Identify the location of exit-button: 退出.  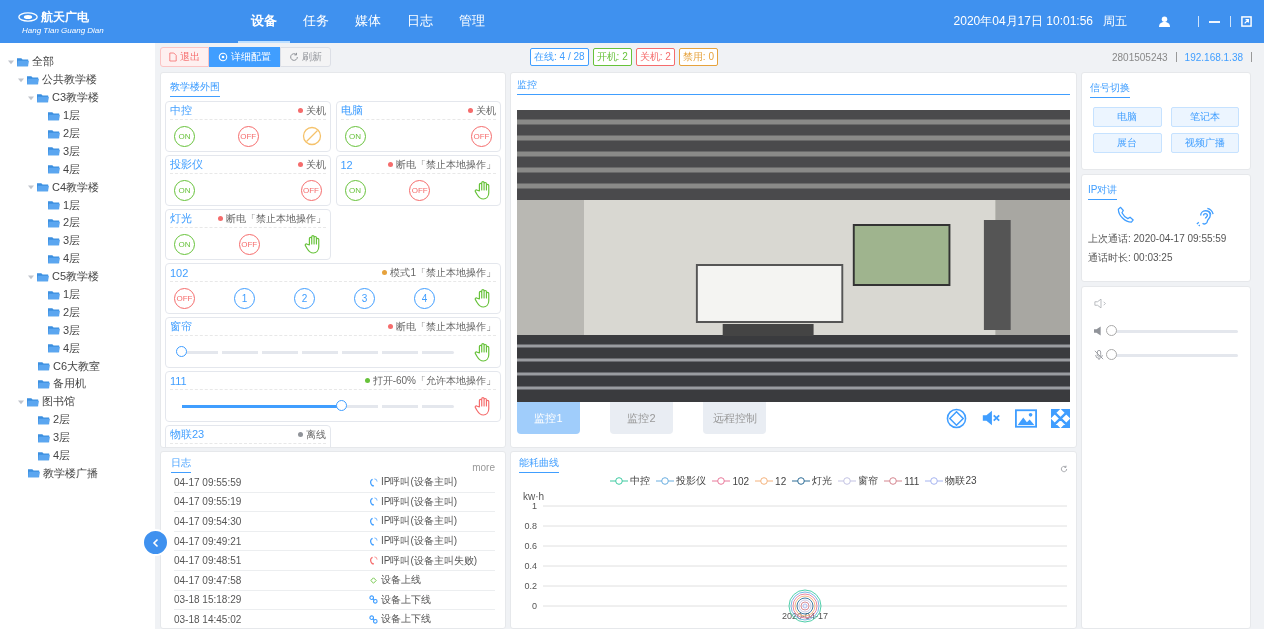
(184, 57).